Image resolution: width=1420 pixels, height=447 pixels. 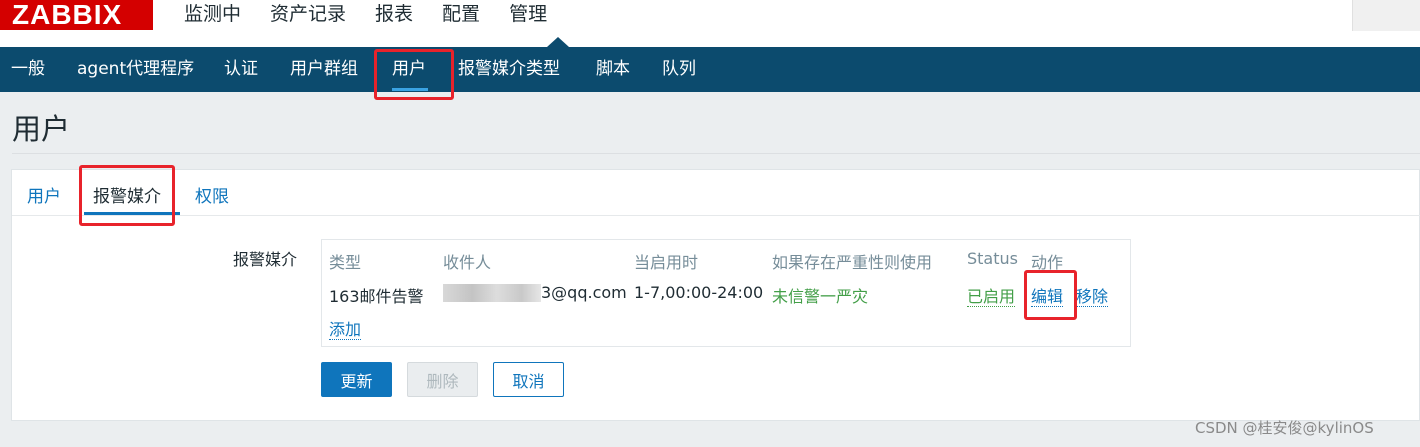 I want to click on search-input, so click(x=1386, y=15).